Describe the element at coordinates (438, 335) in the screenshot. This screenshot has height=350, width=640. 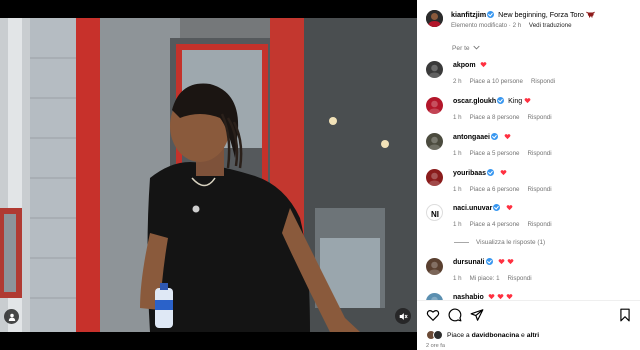
I see `liker-avatar` at that location.